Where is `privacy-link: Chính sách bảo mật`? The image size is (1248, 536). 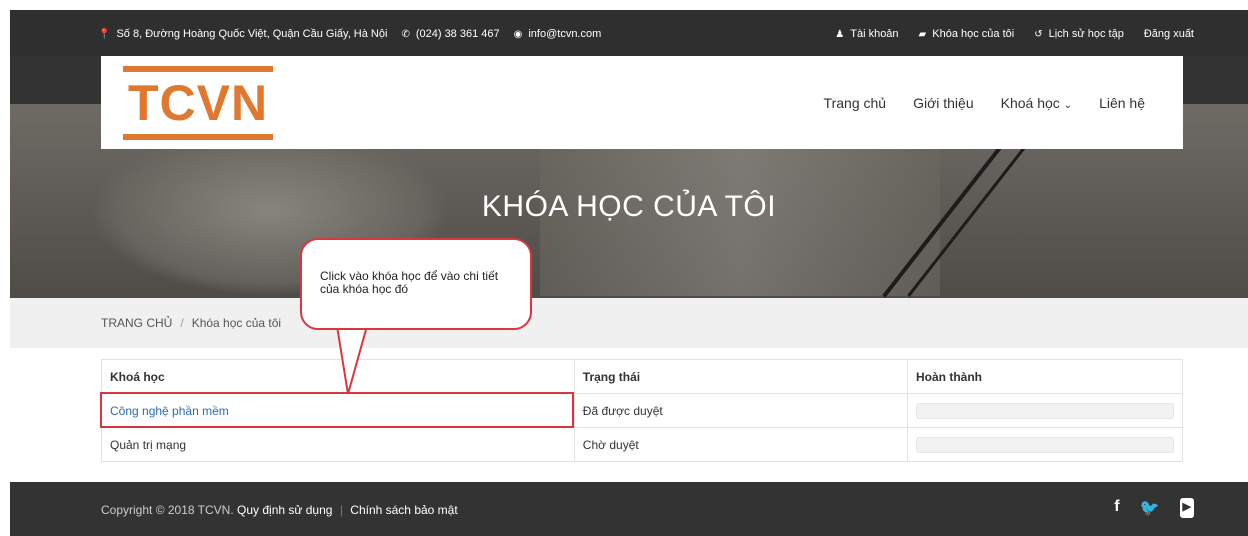 privacy-link: Chính sách bảo mật is located at coordinates (403, 510).